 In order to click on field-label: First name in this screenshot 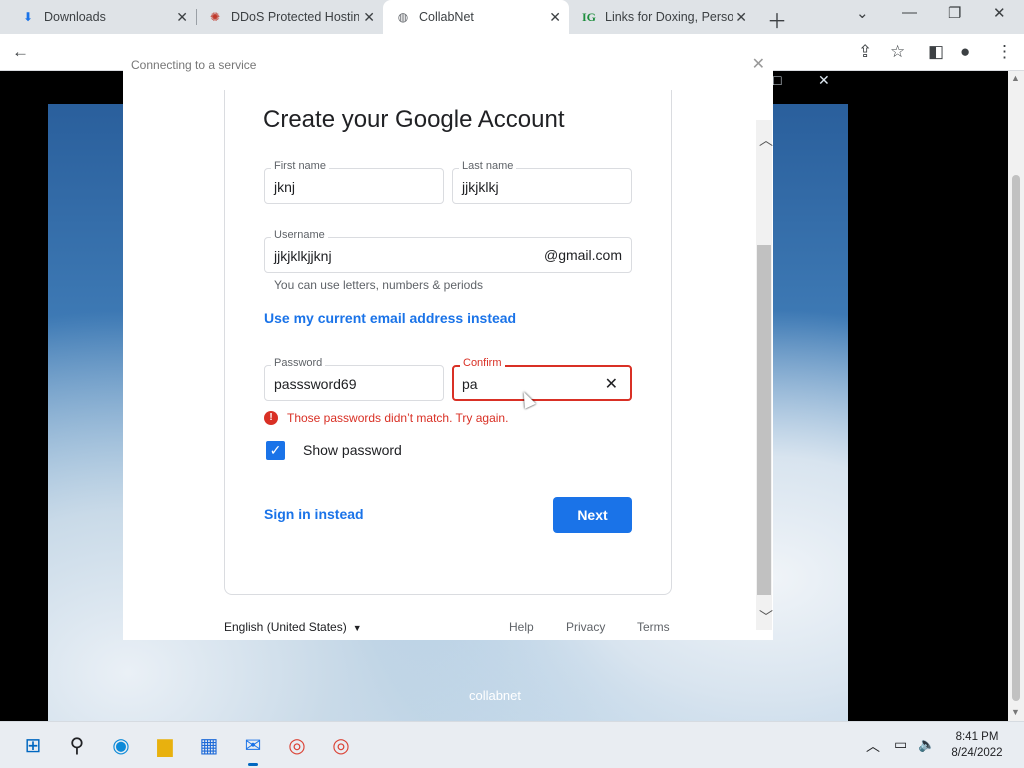, I will do `click(300, 166)`.